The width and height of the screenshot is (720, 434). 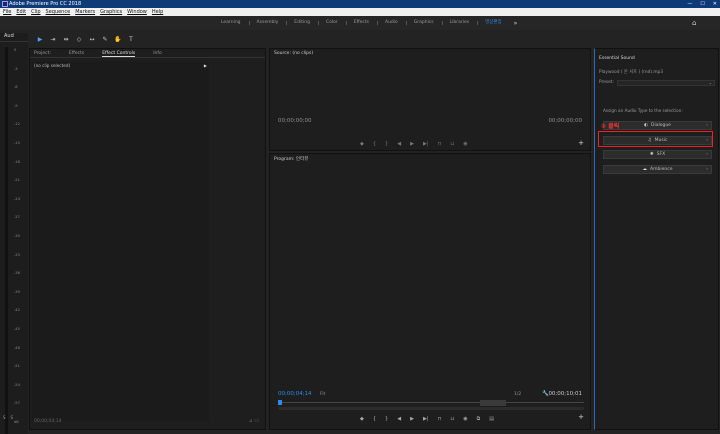 I want to click on hand-tool-icon: ✋, so click(x=118, y=40).